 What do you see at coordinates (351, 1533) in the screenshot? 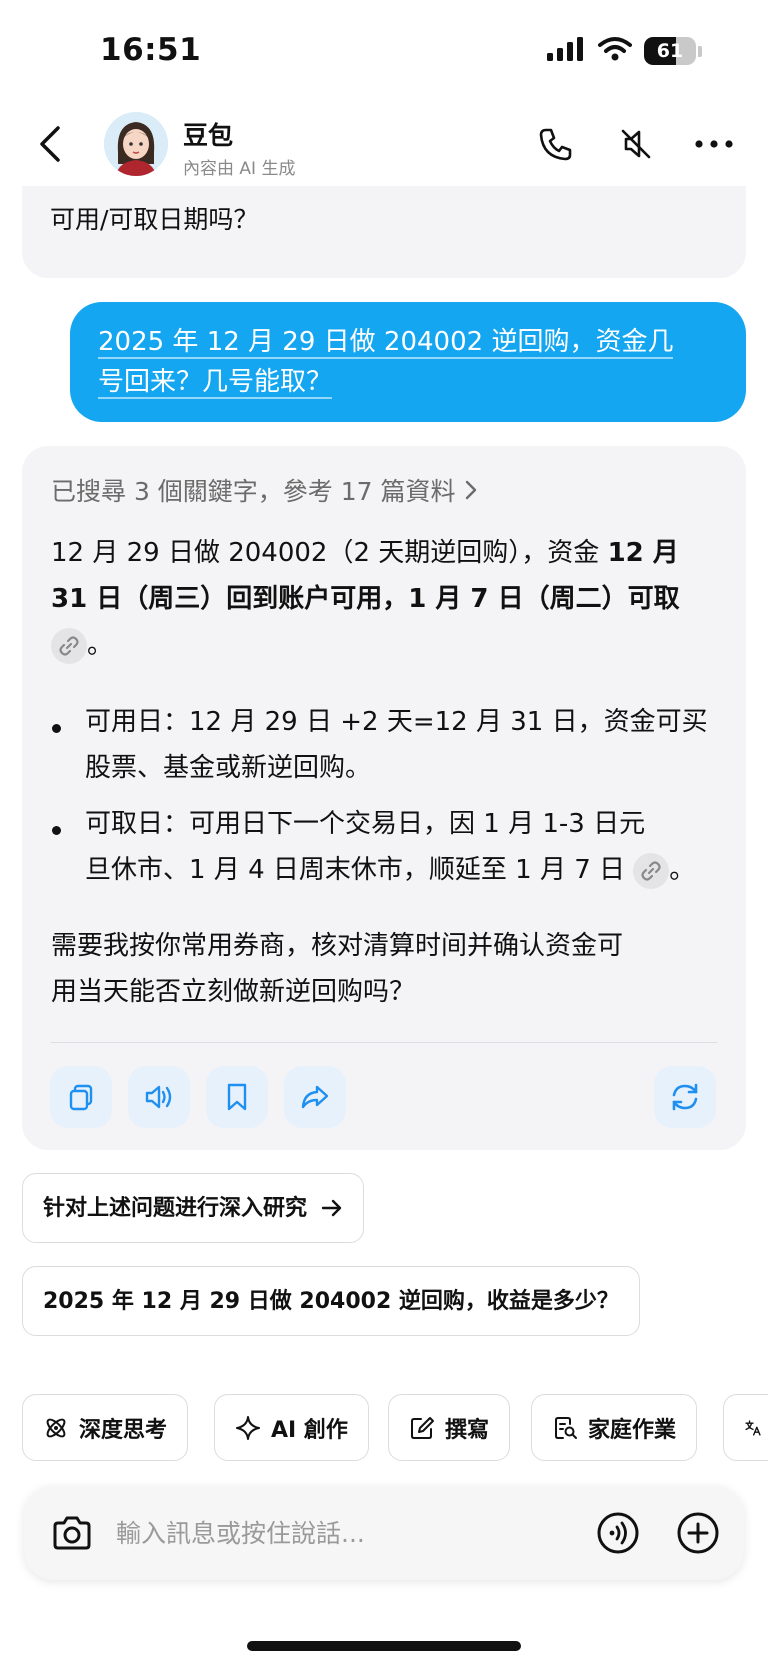
I see `message-input` at bounding box center [351, 1533].